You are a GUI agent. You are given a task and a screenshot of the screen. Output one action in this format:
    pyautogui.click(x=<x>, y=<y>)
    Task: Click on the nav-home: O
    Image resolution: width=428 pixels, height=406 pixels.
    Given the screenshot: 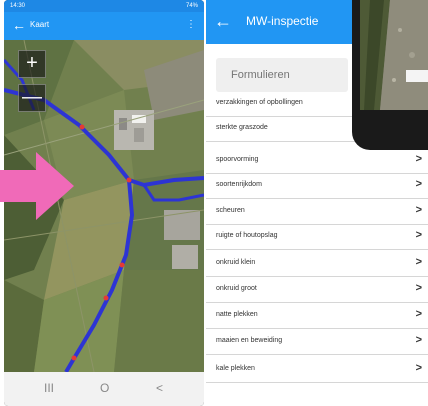 What is the action you would take?
    pyautogui.click(x=104, y=388)
    